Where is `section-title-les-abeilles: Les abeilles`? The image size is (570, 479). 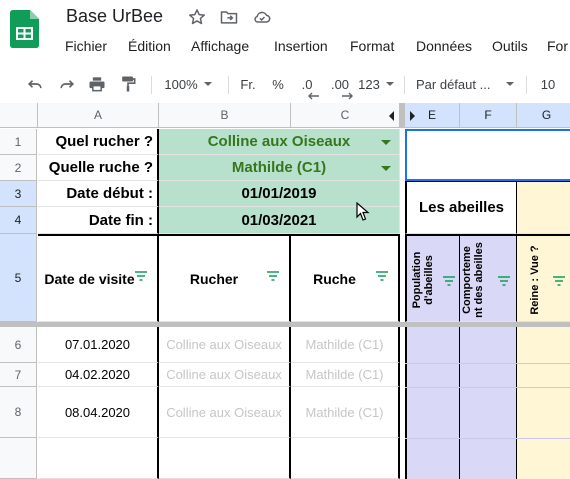
section-title-les-abeilles: Les abeilles is located at coordinates (461, 207).